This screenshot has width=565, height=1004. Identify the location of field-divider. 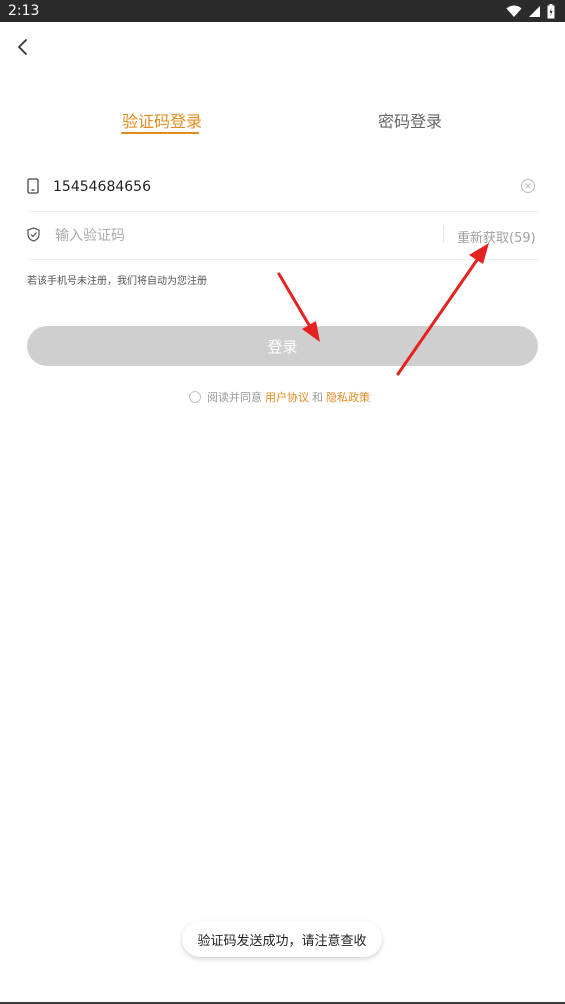
(443, 234).